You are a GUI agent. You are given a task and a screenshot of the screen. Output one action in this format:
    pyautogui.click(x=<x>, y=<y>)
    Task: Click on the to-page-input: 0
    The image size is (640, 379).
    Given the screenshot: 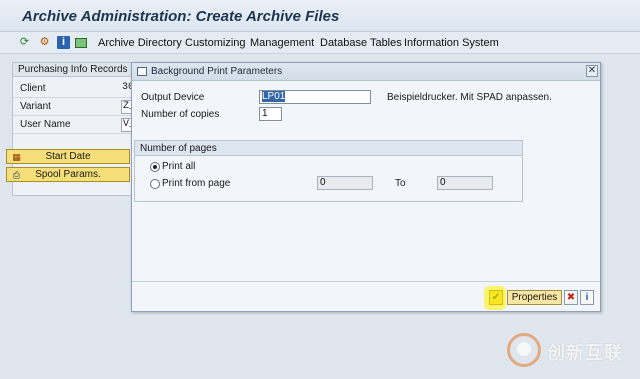 What is the action you would take?
    pyautogui.click(x=465, y=183)
    